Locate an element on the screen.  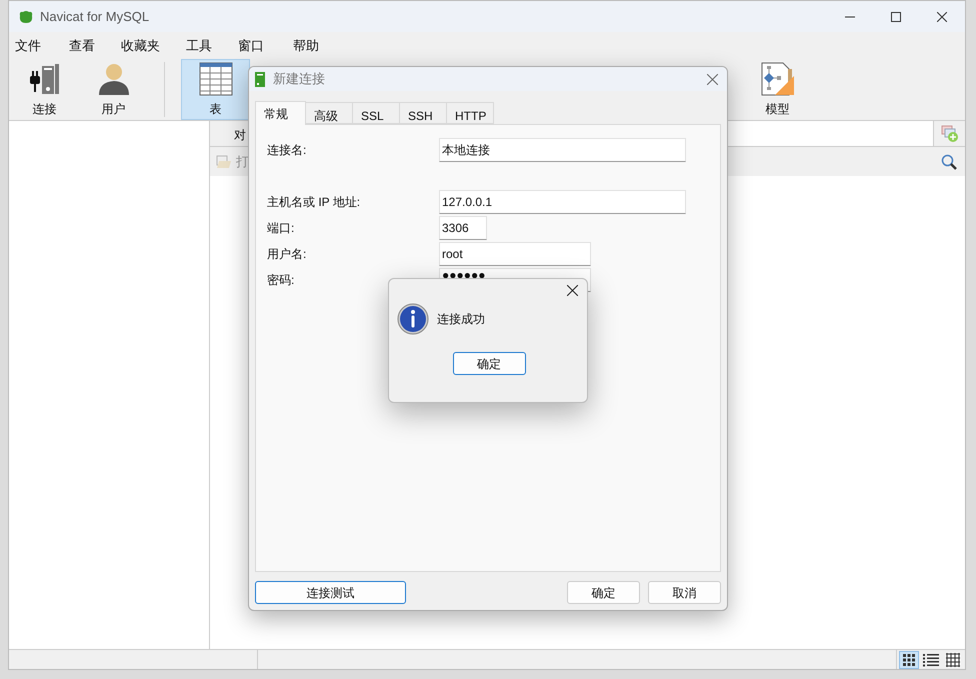
text-field: 127.0.0.1 is located at coordinates (562, 202).